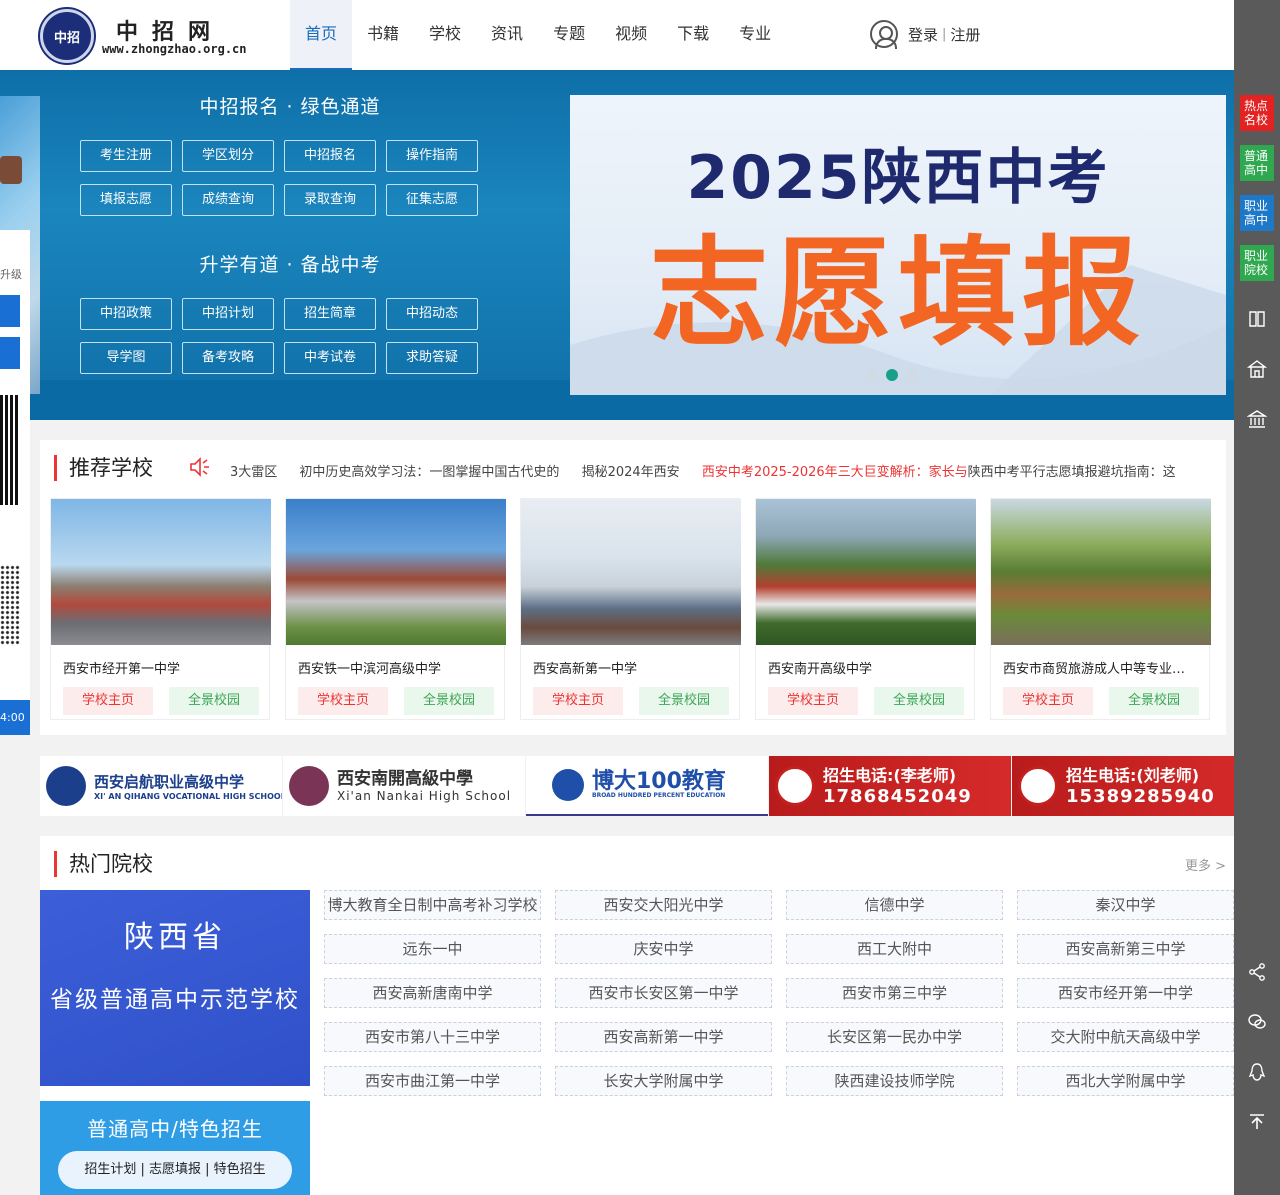  I want to click on ticker-item-highlight: 西安中考2025-2026年三大巨变解析：家长与, so click(835, 472).